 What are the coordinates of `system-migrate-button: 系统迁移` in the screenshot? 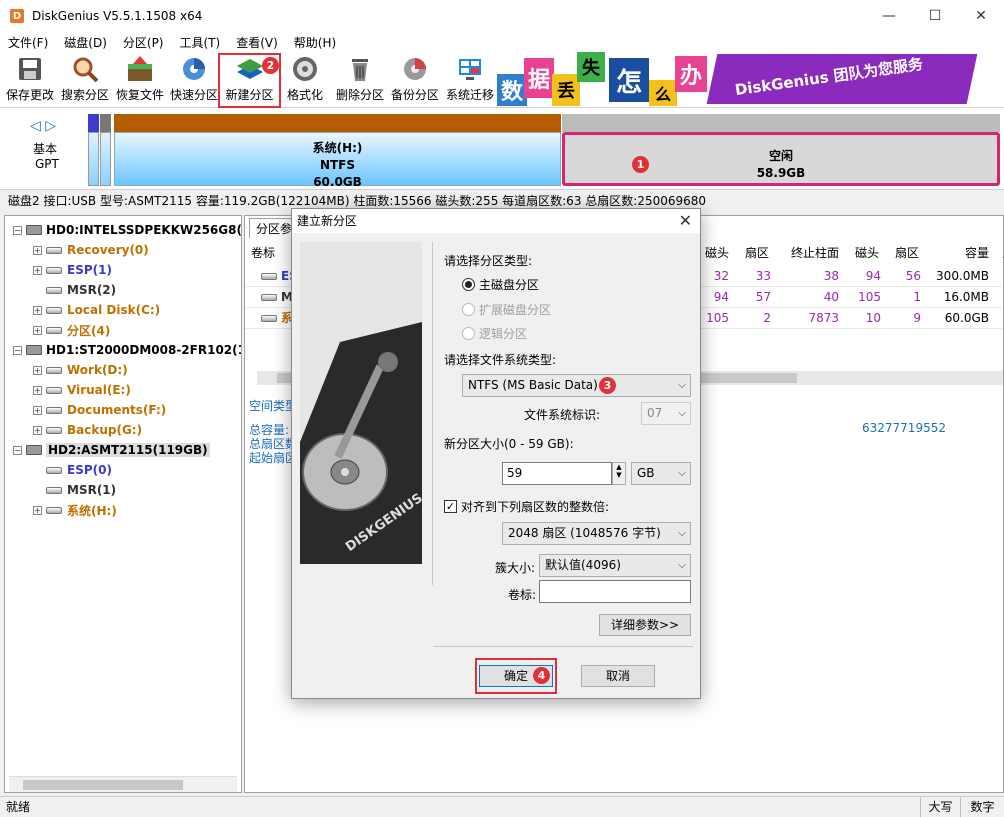 It's located at (470, 80).